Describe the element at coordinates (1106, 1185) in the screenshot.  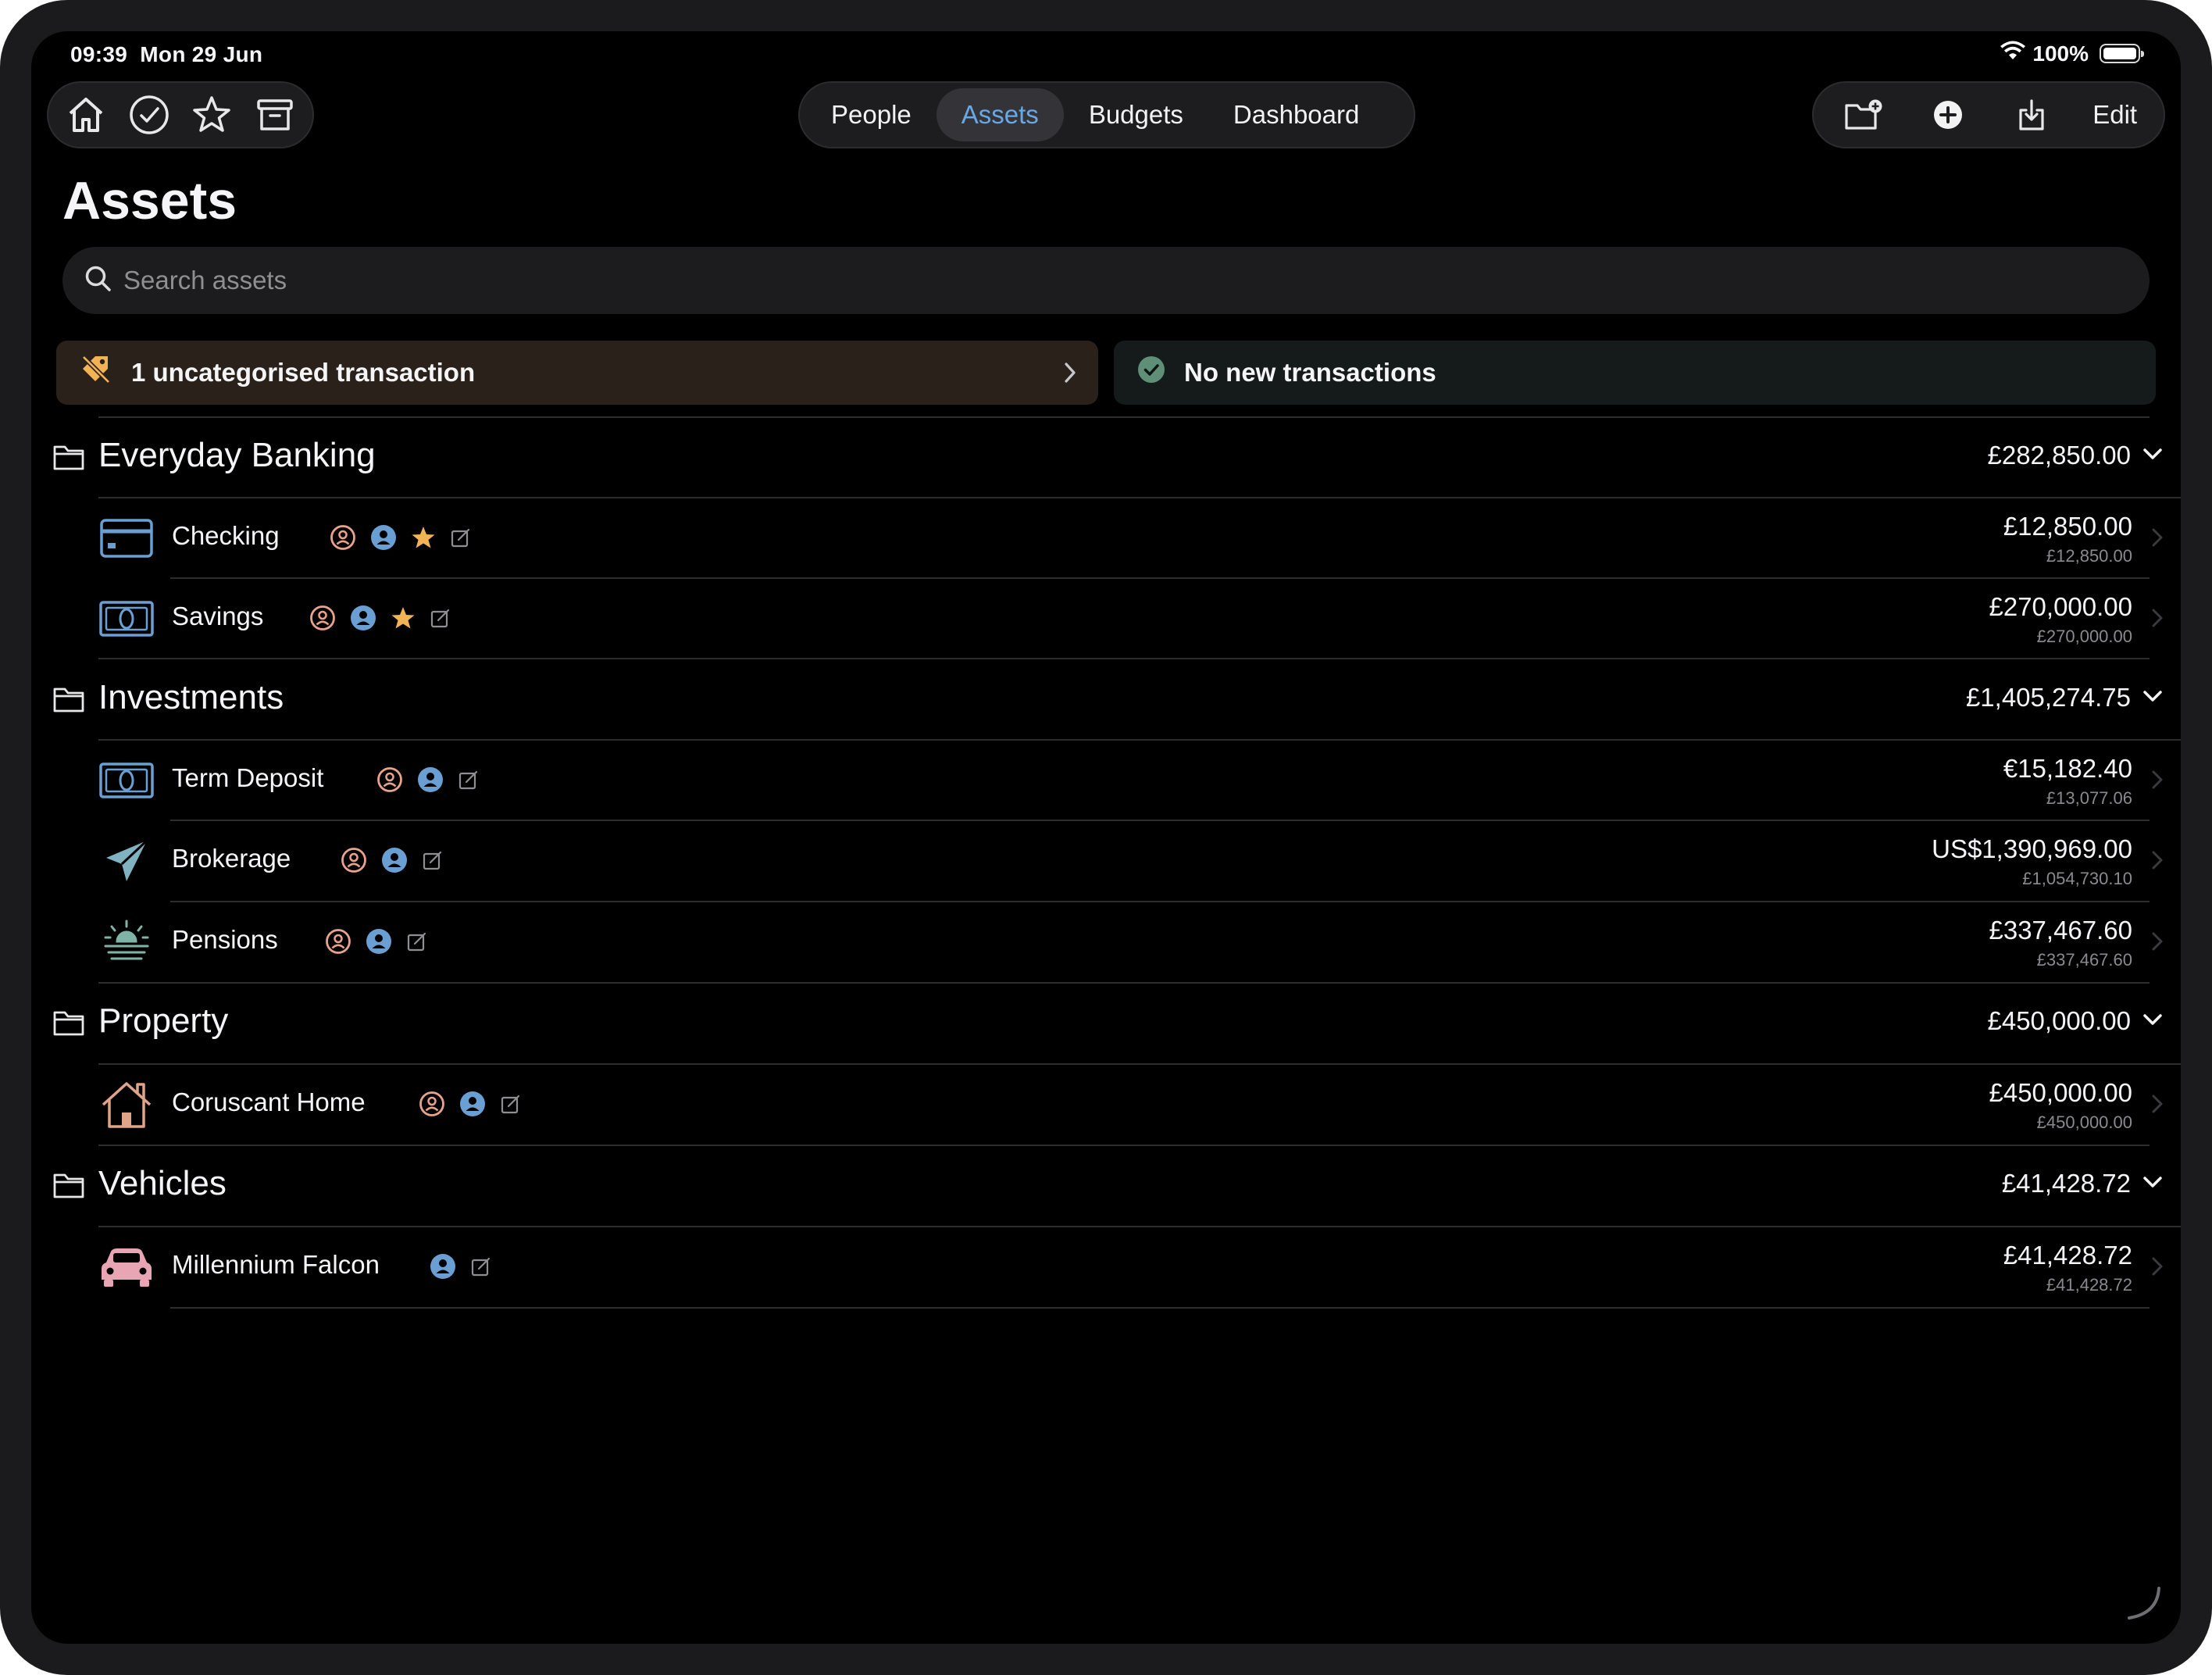
I see `group-header-vehicles: Vehicles £41,428.72` at that location.